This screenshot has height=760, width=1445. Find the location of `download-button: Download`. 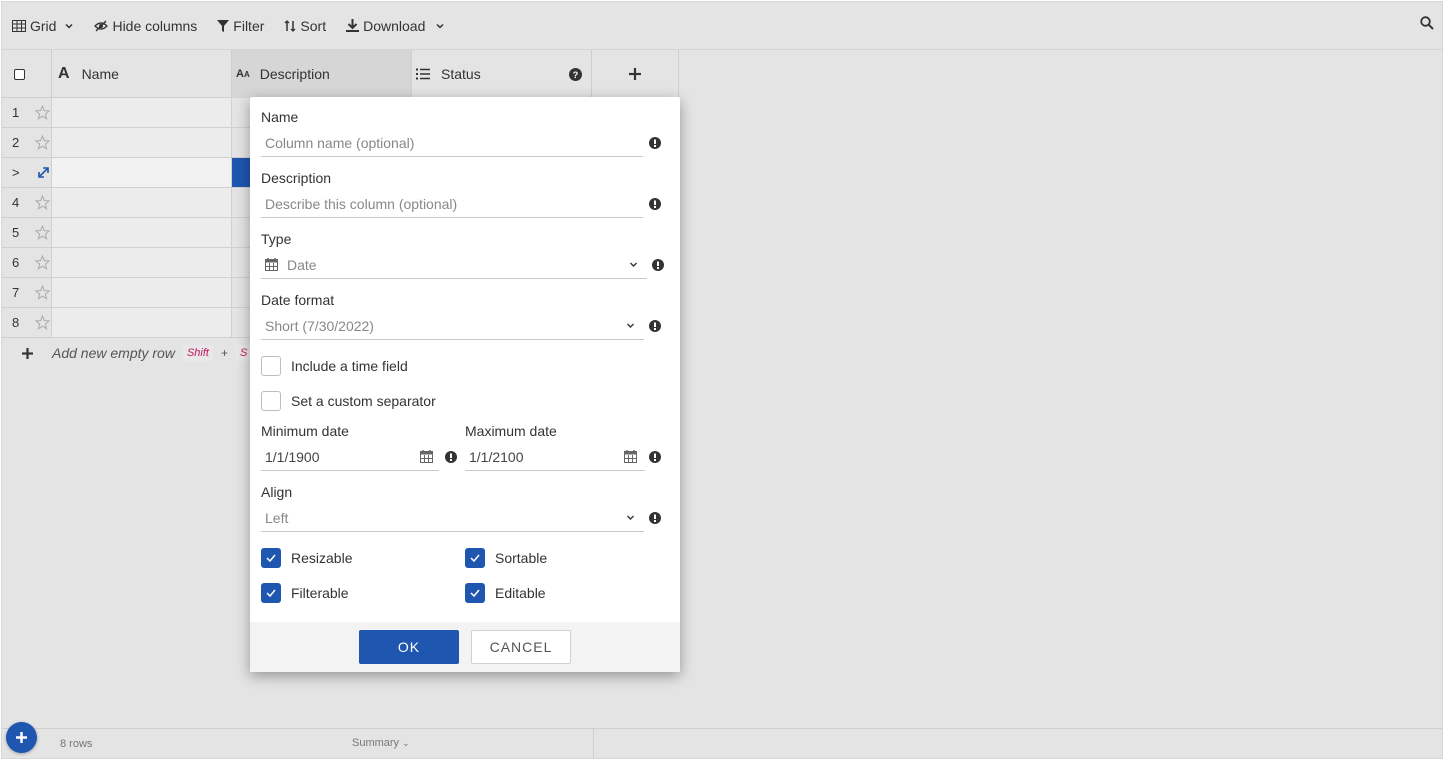

download-button: Download is located at coordinates (395, 26).